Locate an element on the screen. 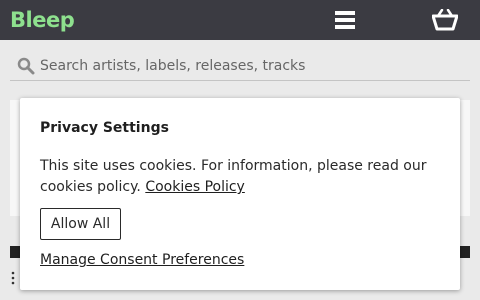  basket-icon is located at coordinates (445, 19).